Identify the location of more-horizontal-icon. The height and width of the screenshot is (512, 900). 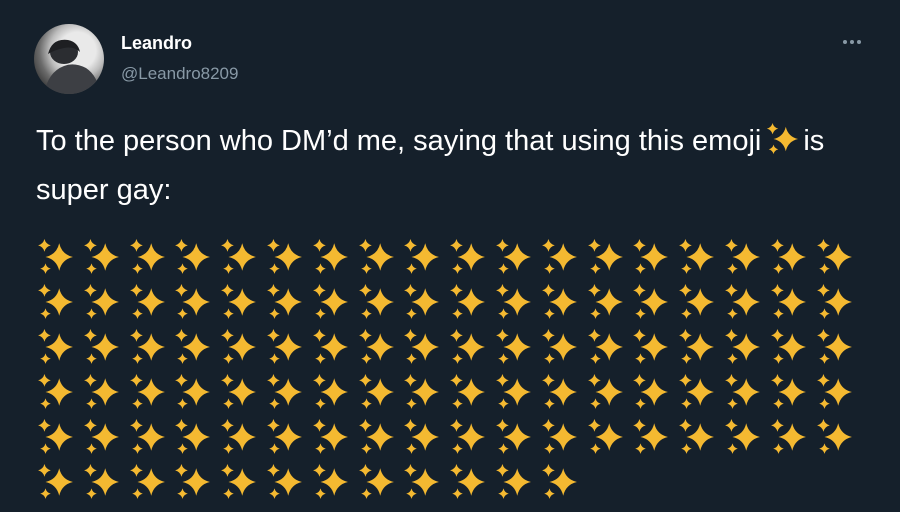
(853, 40).